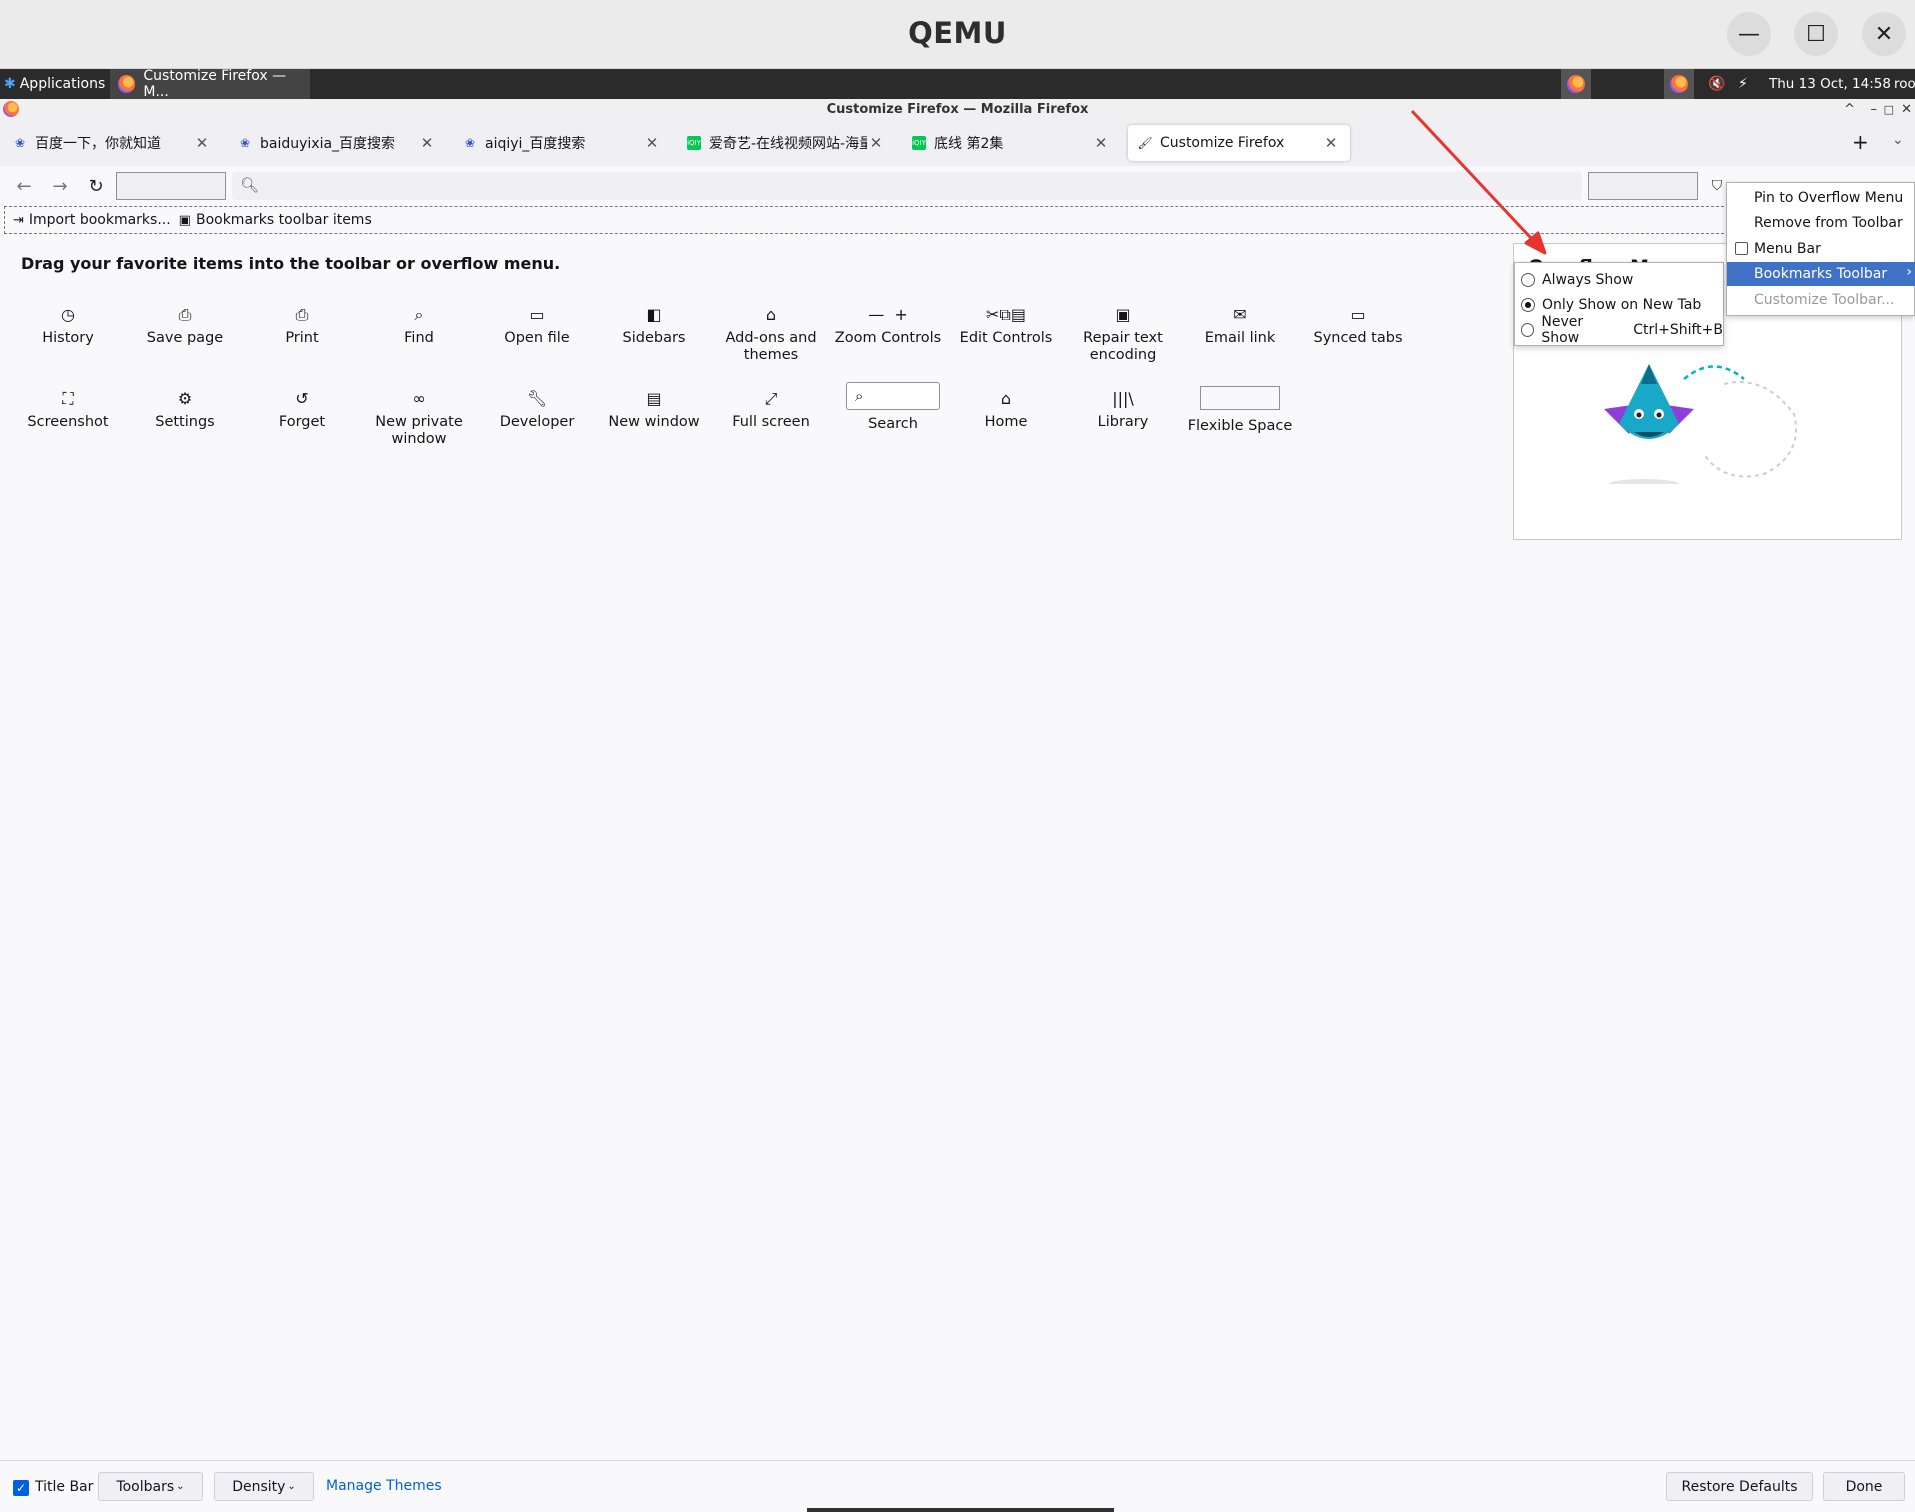  I want to click on toolbars-dropdown: Toolbars ⌄, so click(150, 1486).